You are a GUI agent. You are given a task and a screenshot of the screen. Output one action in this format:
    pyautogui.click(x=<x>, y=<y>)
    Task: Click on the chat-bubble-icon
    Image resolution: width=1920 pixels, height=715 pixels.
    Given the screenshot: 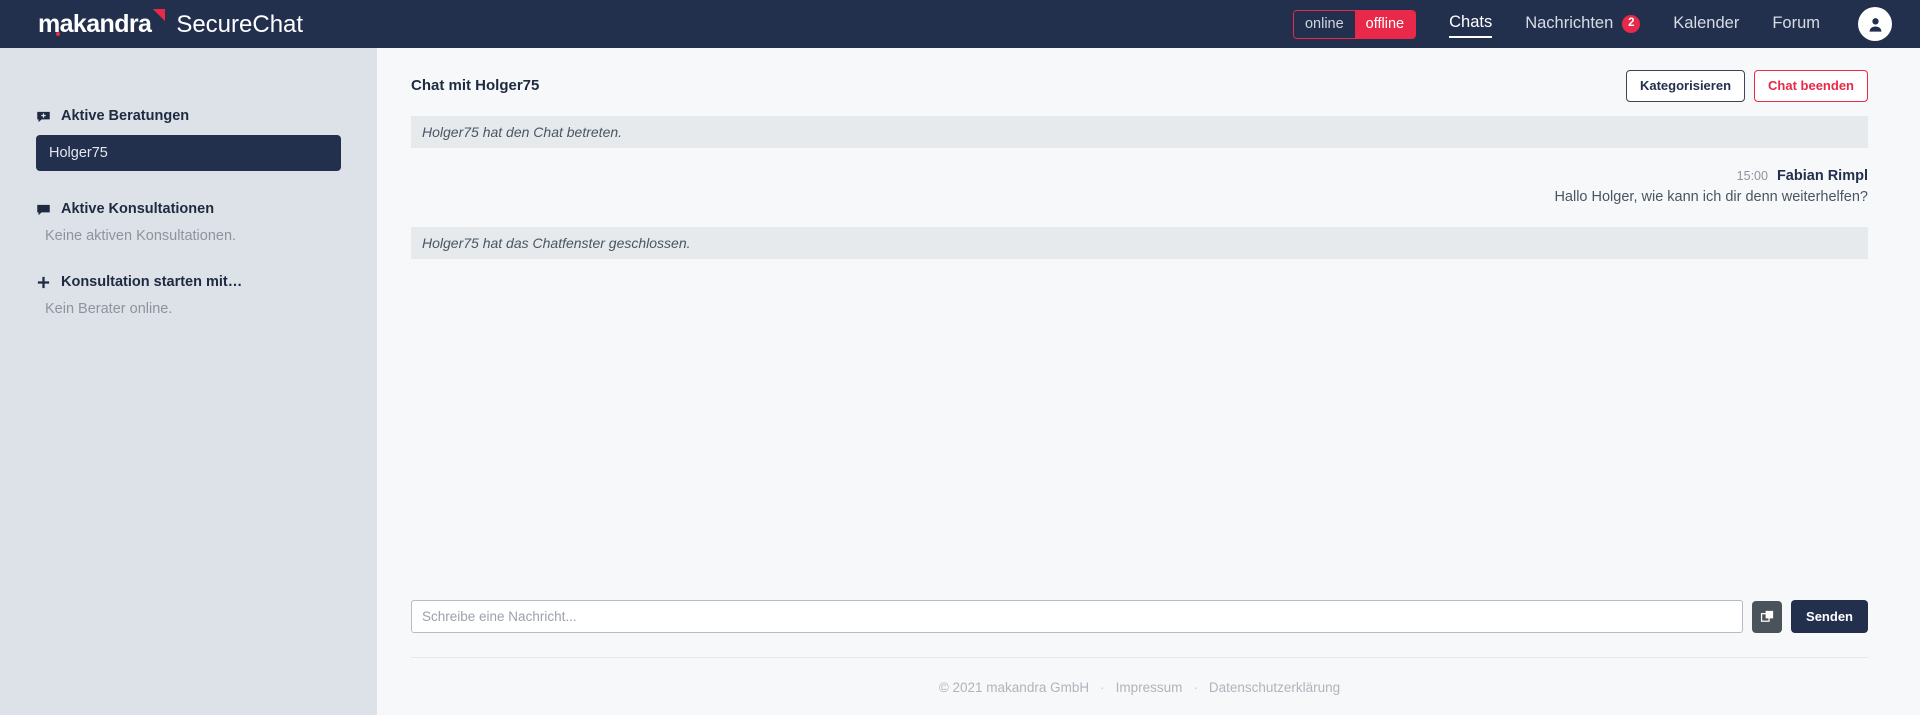 What is the action you would take?
    pyautogui.click(x=43, y=209)
    